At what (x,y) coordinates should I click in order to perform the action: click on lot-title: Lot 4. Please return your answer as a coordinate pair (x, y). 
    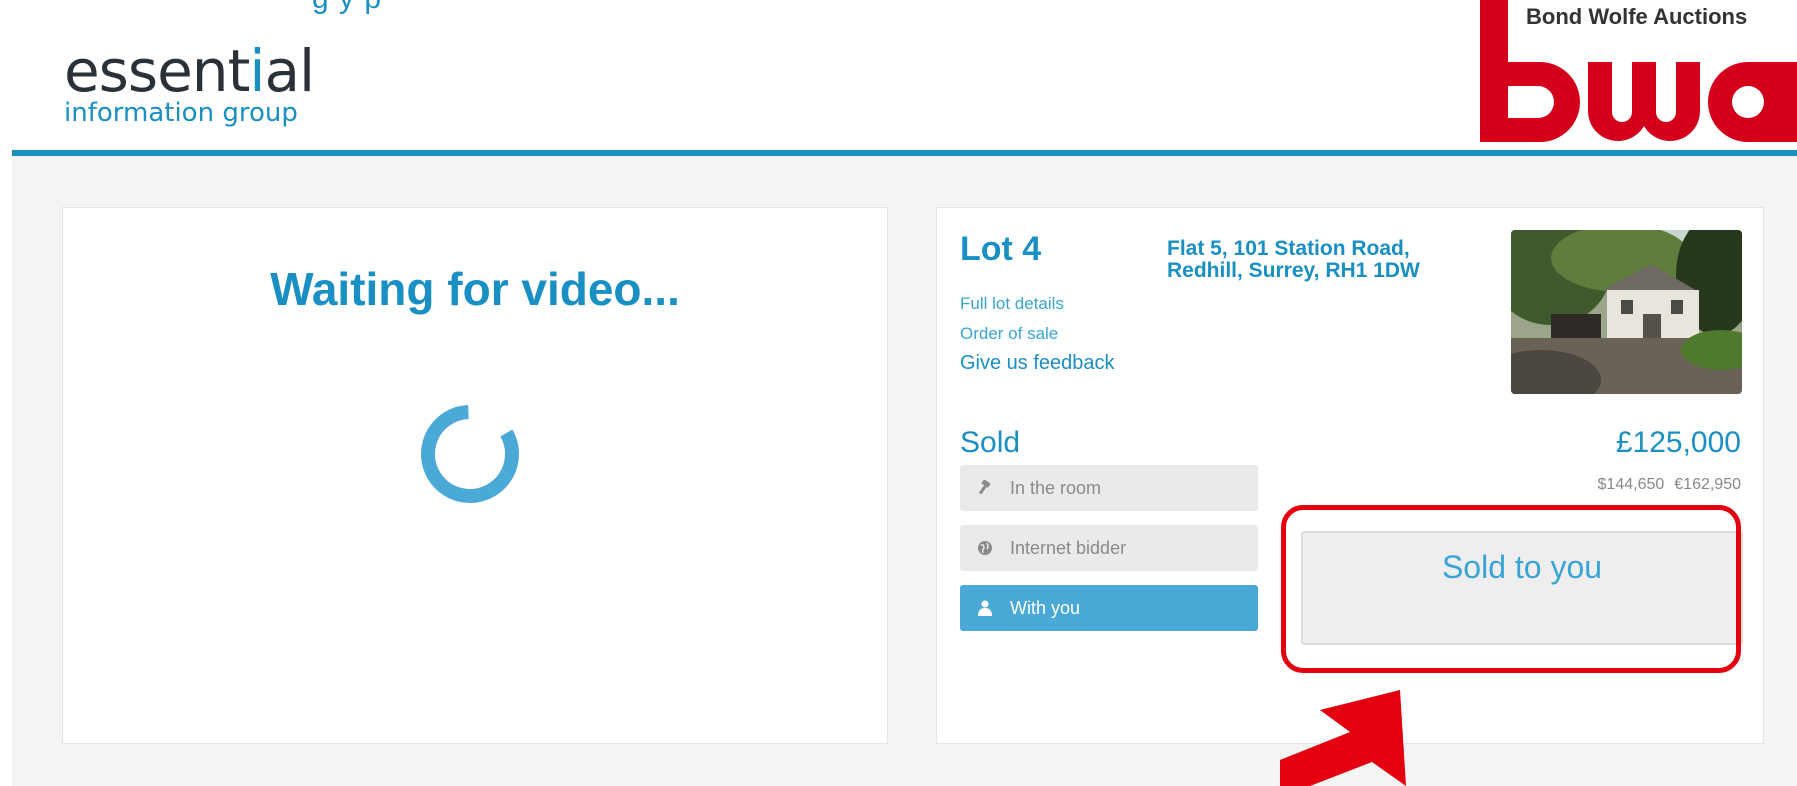
    Looking at the image, I should click on (1001, 249).